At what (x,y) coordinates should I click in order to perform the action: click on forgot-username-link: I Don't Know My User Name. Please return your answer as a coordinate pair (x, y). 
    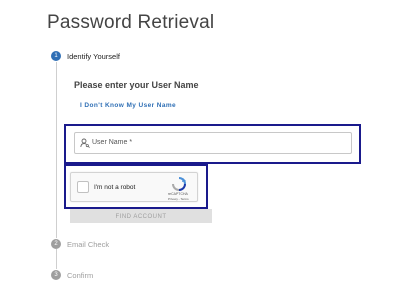
    Looking at the image, I should click on (128, 105).